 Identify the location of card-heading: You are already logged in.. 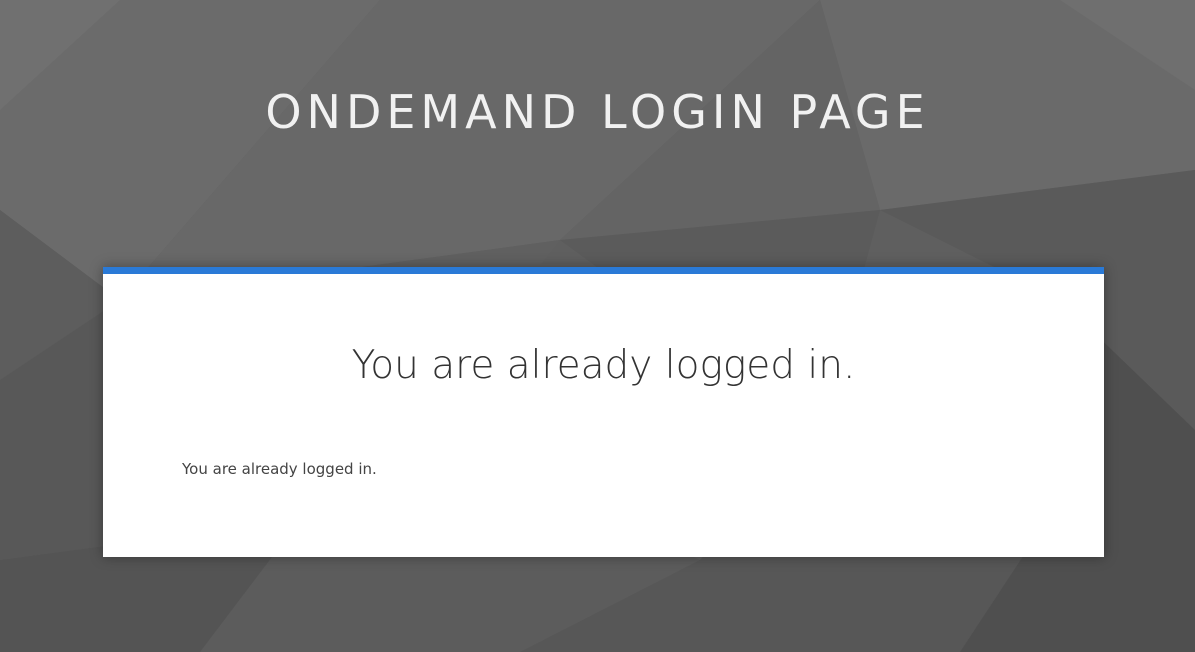
(603, 365).